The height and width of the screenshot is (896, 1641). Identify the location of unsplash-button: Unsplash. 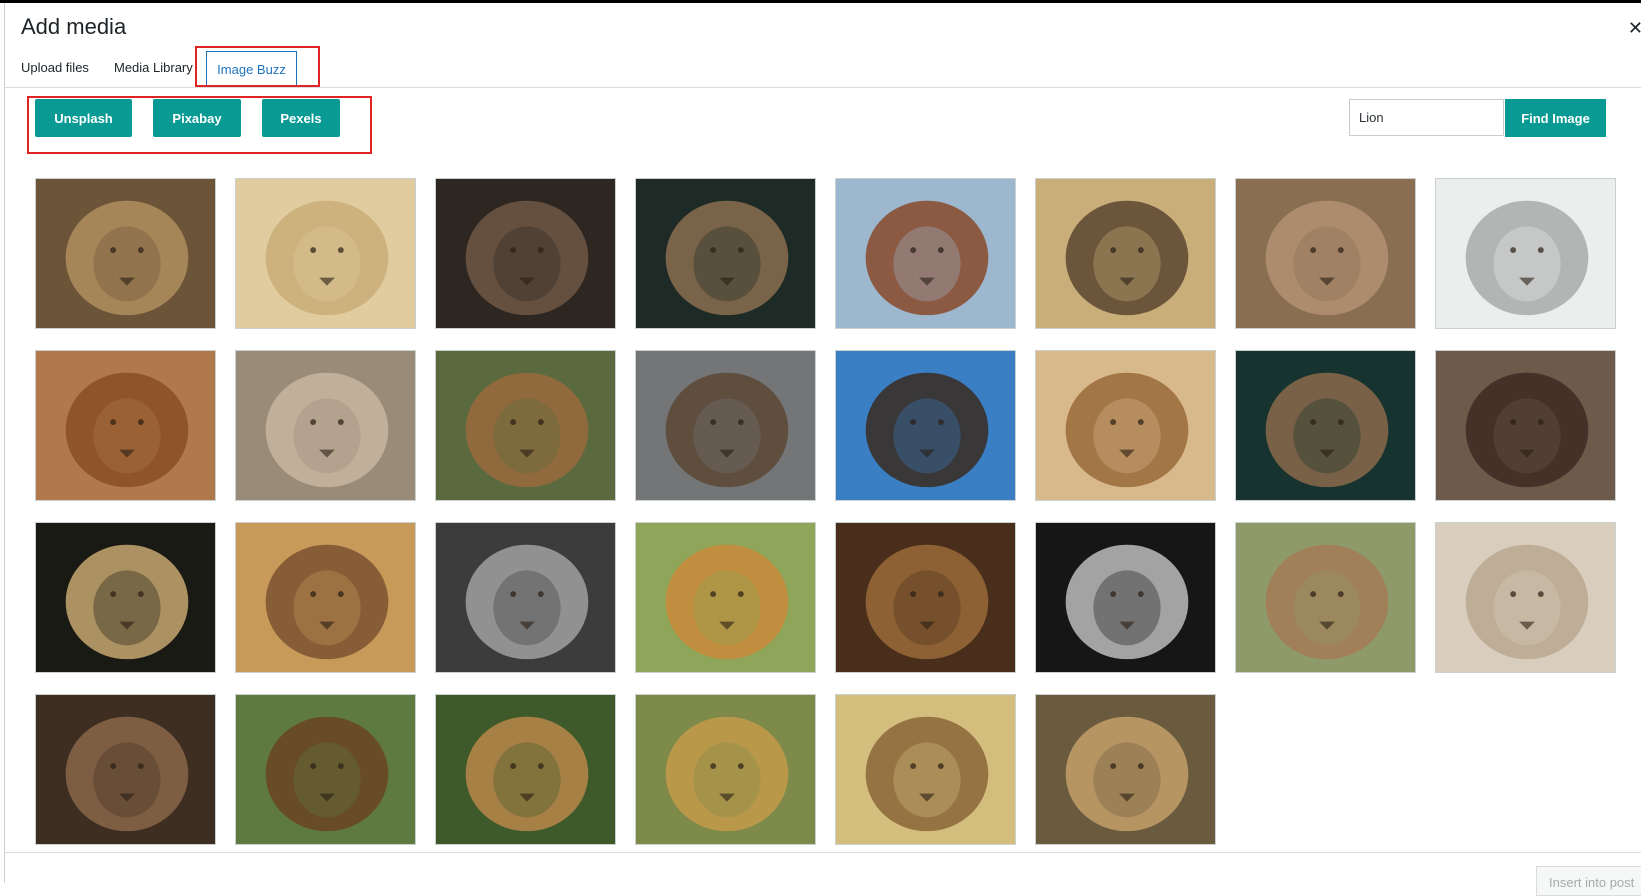
(83, 118).